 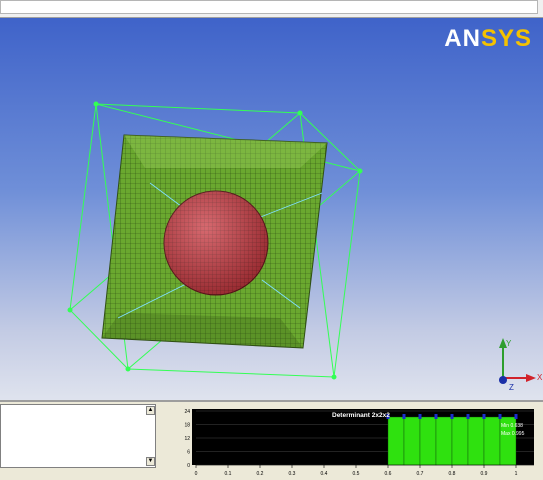 What do you see at coordinates (150, 461) in the screenshot?
I see `scroll-down-button: ▼` at bounding box center [150, 461].